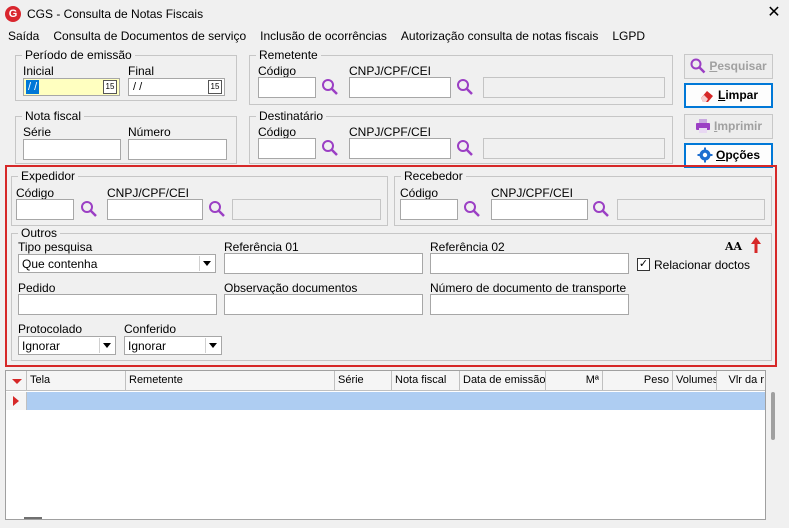  Describe the element at coordinates (740, 126) in the screenshot. I see `imprimir-label: mprimir` at that location.